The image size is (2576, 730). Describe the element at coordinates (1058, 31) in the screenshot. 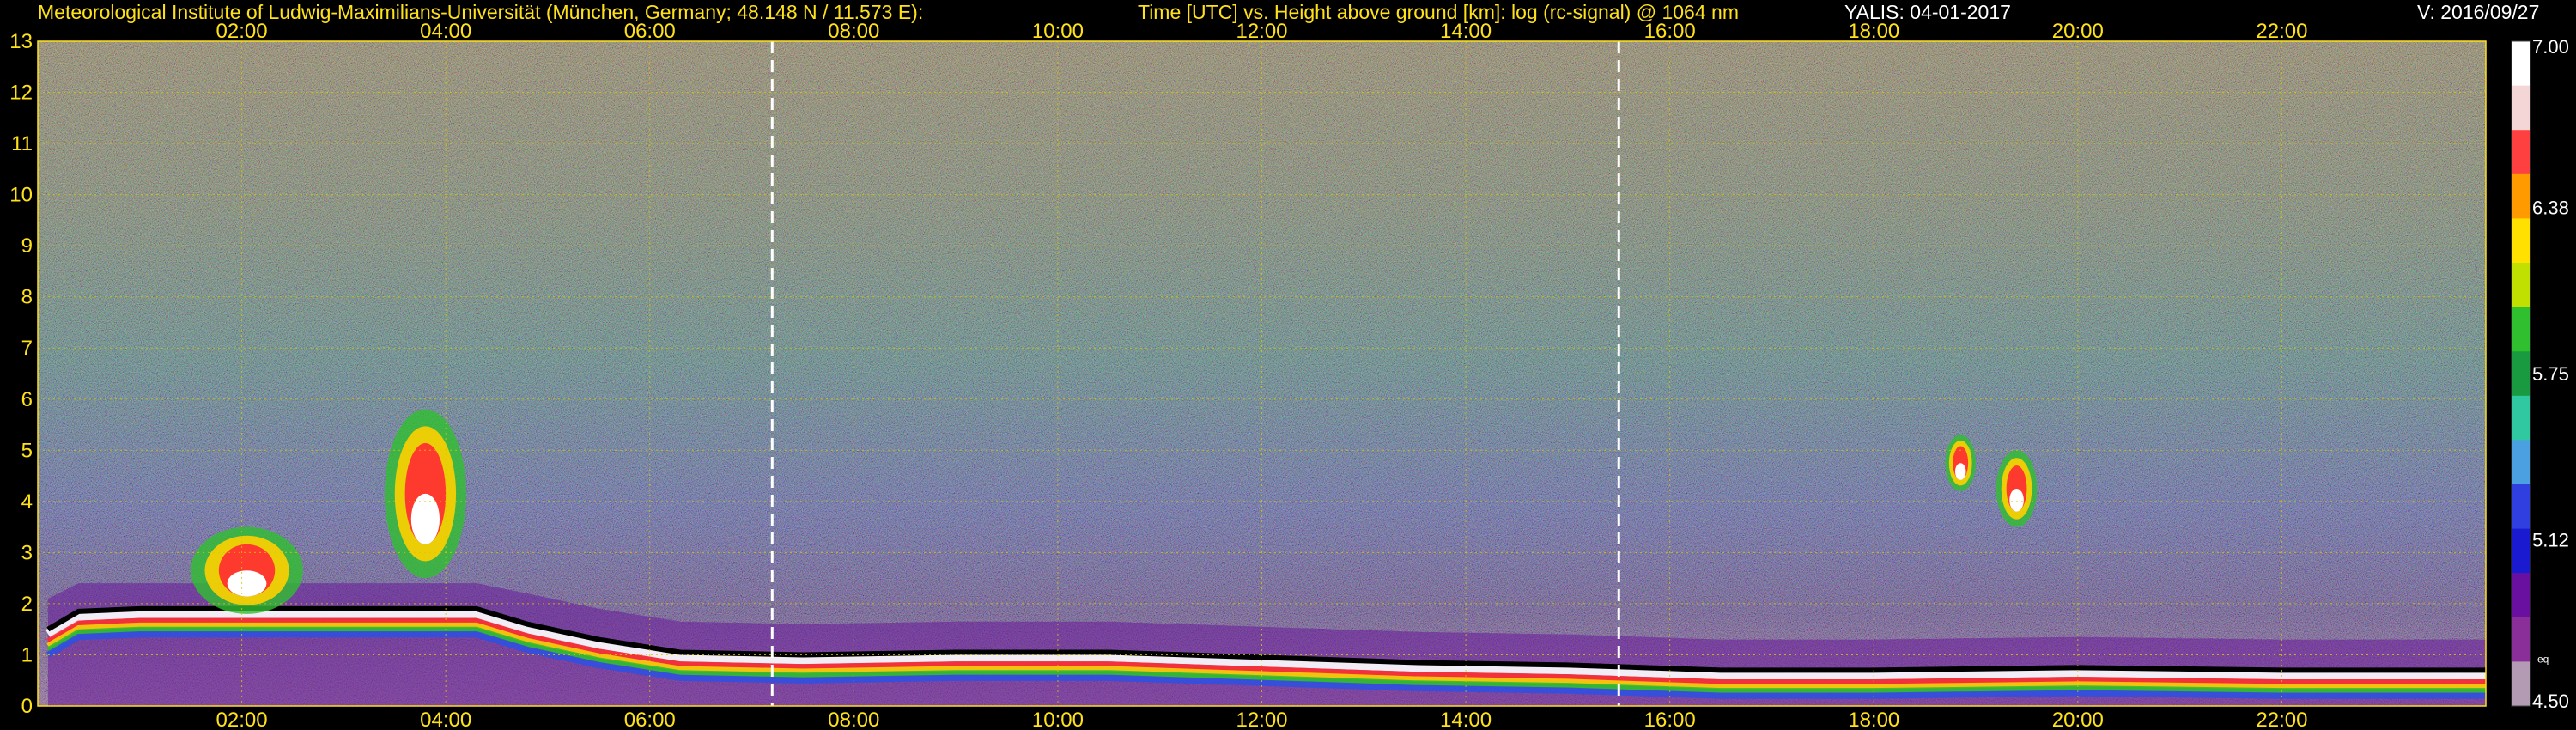

I see `x-tick-top-10:00: 10:00` at that location.